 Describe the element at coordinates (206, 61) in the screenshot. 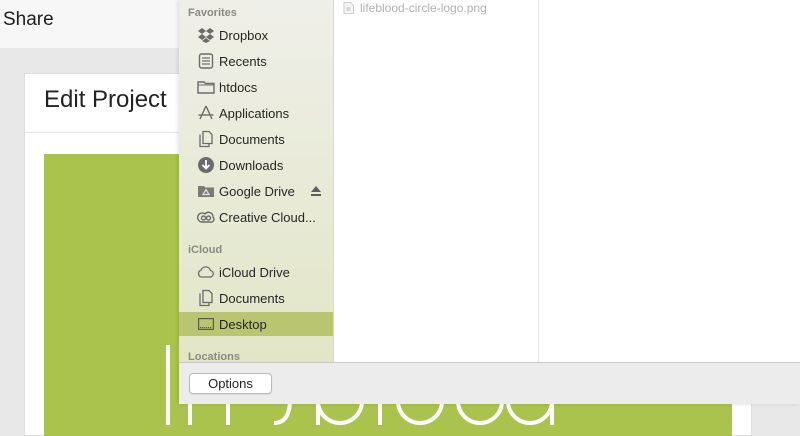

I see `recents-icon` at that location.